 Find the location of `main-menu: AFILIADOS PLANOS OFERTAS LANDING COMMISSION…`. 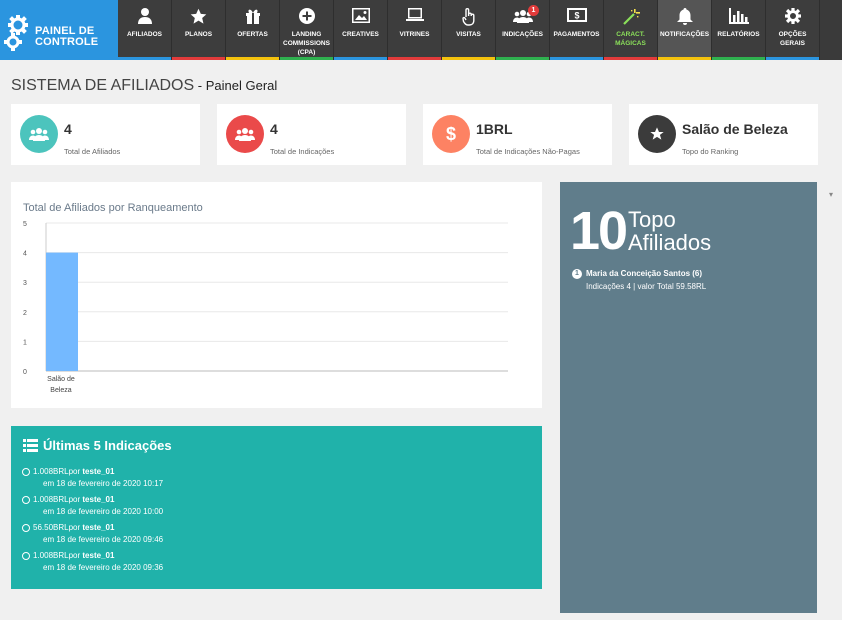

main-menu: AFILIADOS PLANOS OFERTAS LANDING COMMISSION… is located at coordinates (469, 30).